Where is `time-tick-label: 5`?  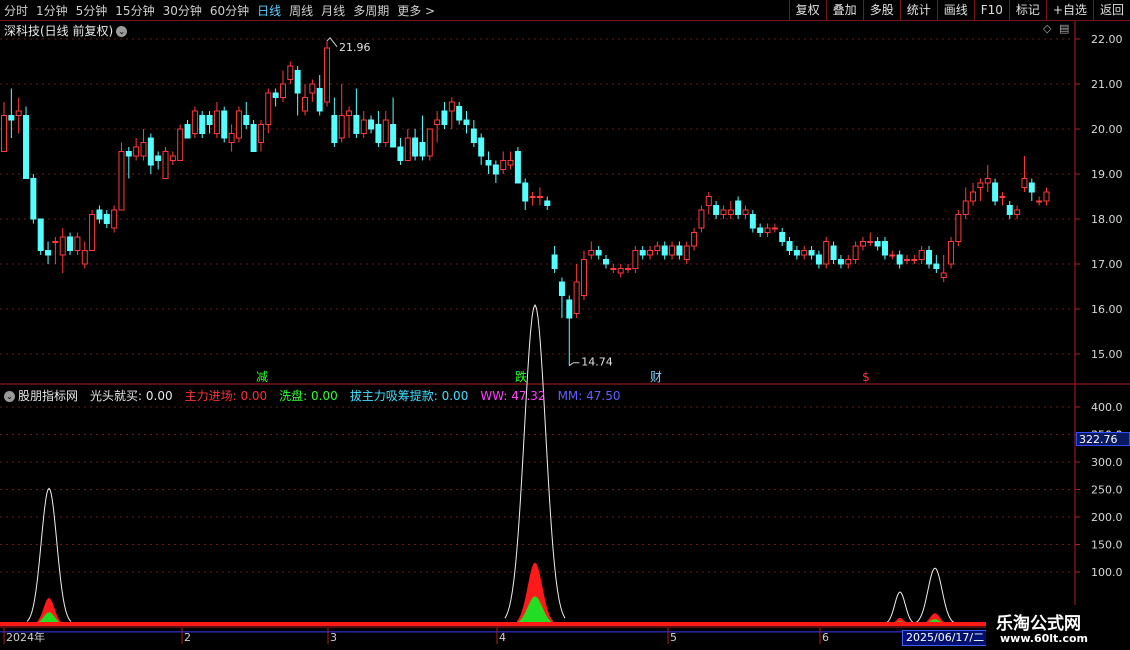
time-tick-label: 5 is located at coordinates (673, 637).